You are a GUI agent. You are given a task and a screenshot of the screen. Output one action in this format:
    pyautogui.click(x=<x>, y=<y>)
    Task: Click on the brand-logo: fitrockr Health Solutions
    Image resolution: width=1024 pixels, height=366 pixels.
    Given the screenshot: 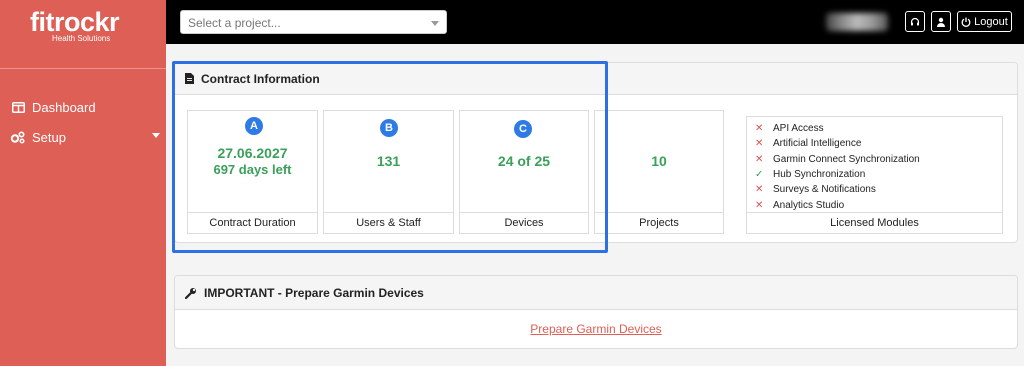 What is the action you would take?
    pyautogui.click(x=75, y=25)
    